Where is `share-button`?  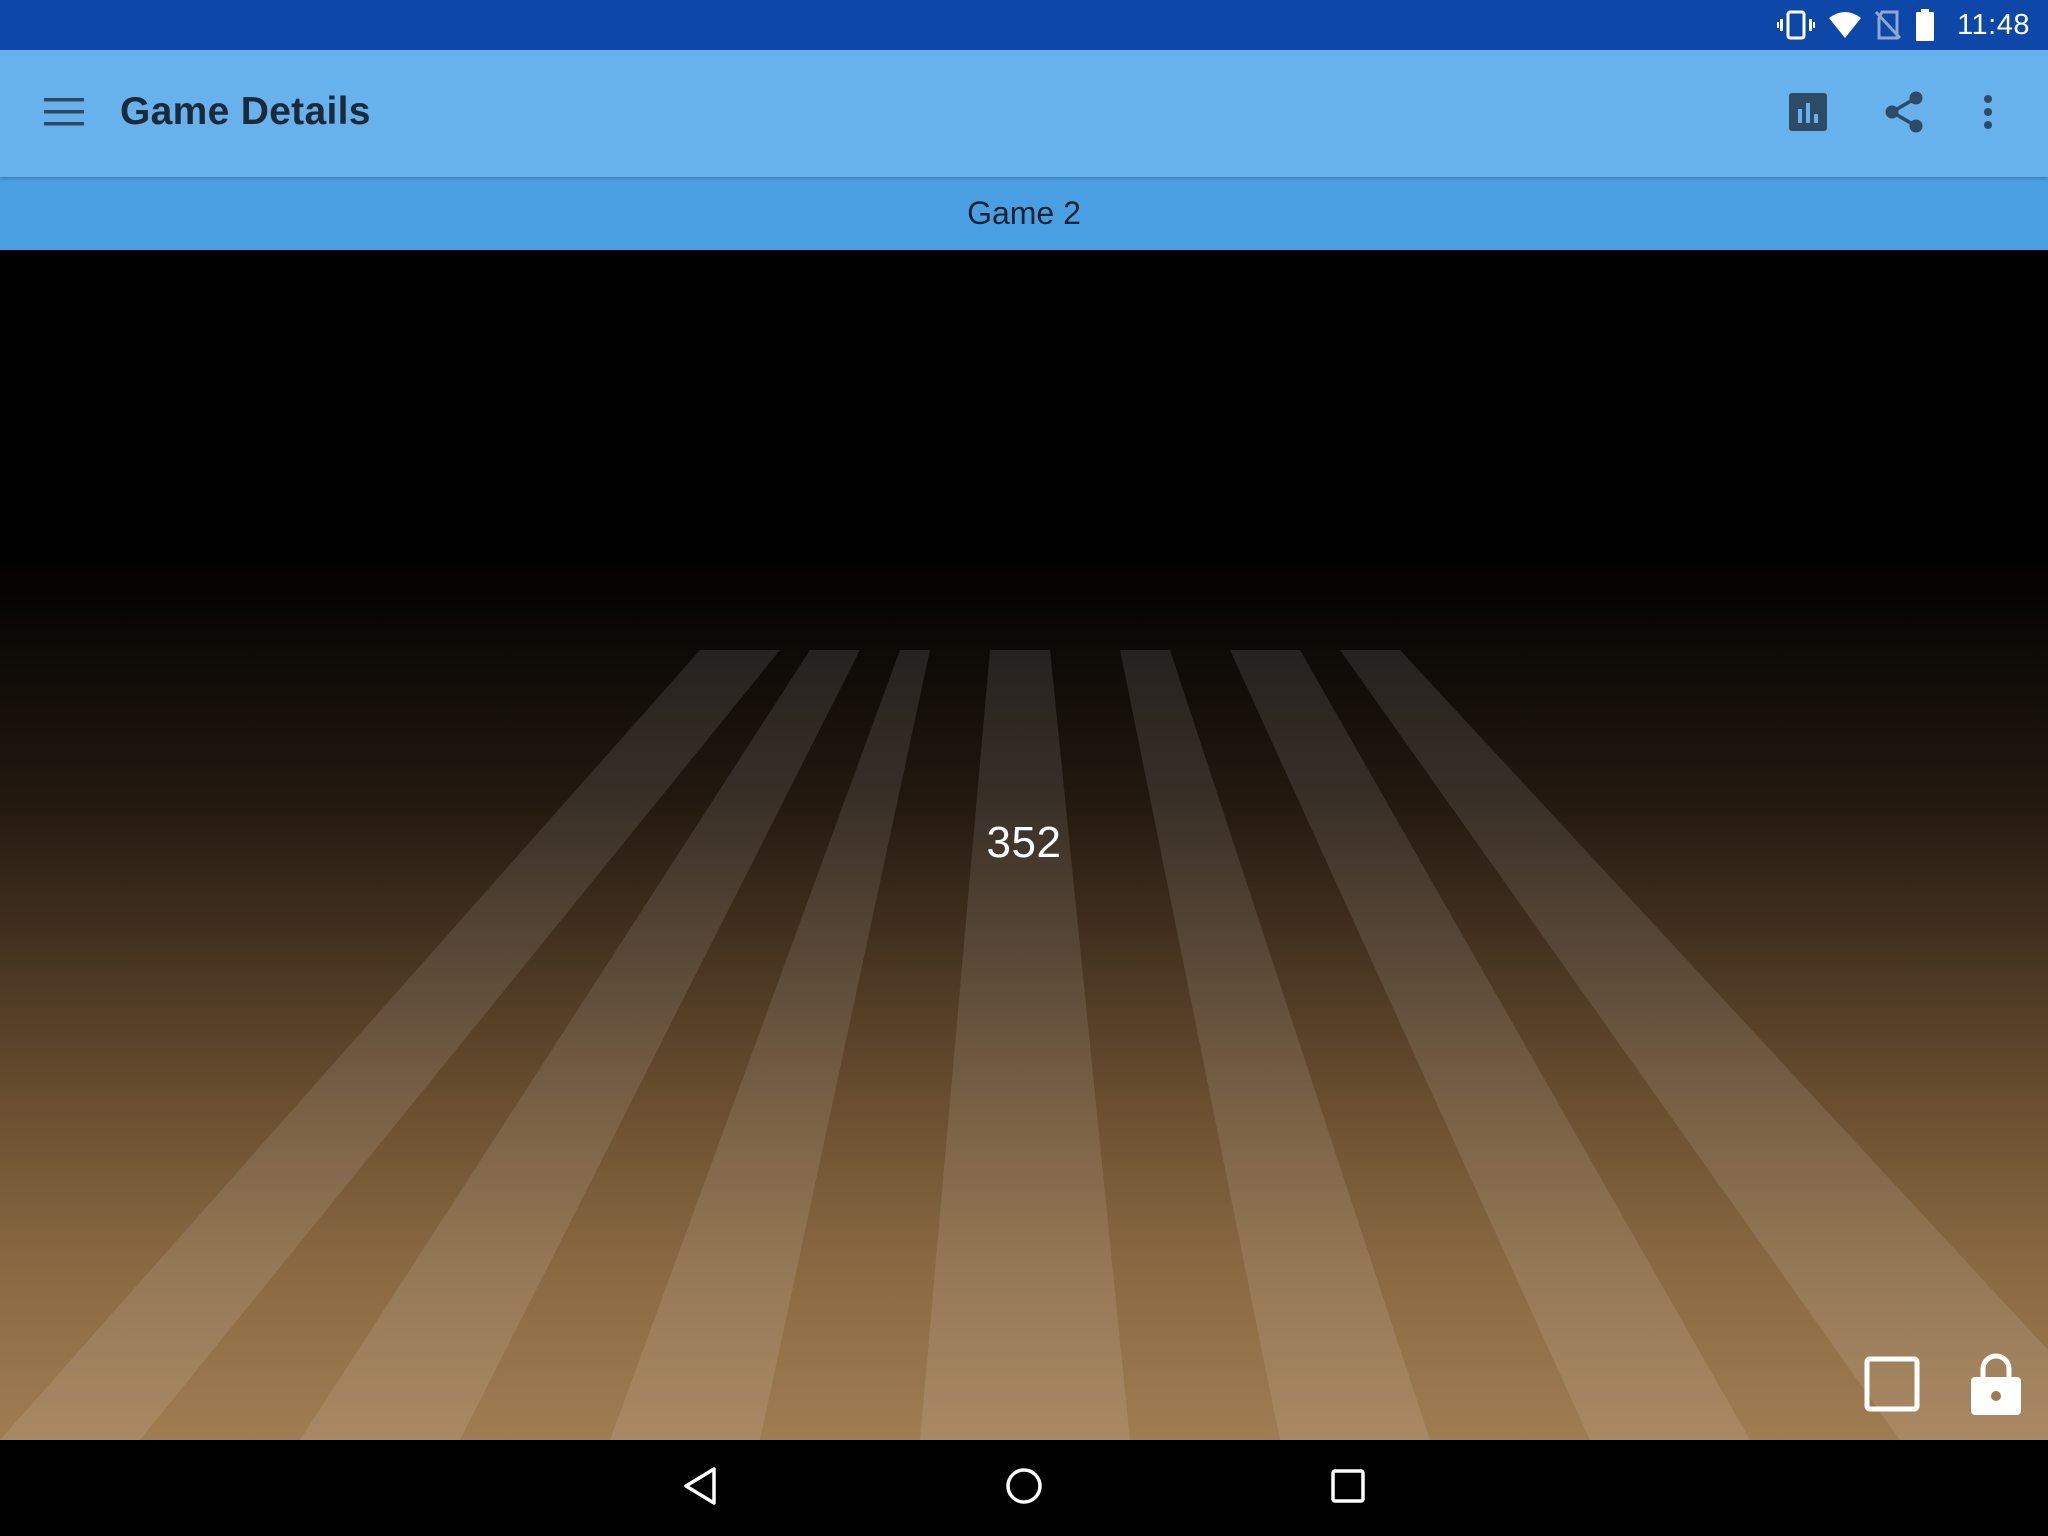 share-button is located at coordinates (1904, 114).